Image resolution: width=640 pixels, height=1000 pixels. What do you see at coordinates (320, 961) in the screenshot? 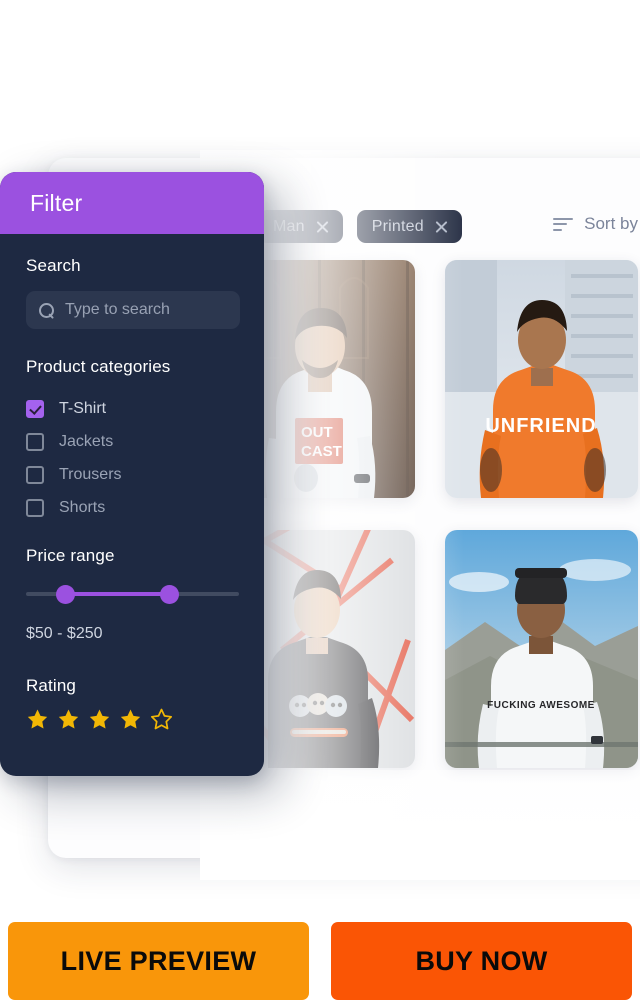
I see `cta-button-row: LIVE PREVIEW BUY NOW` at bounding box center [320, 961].